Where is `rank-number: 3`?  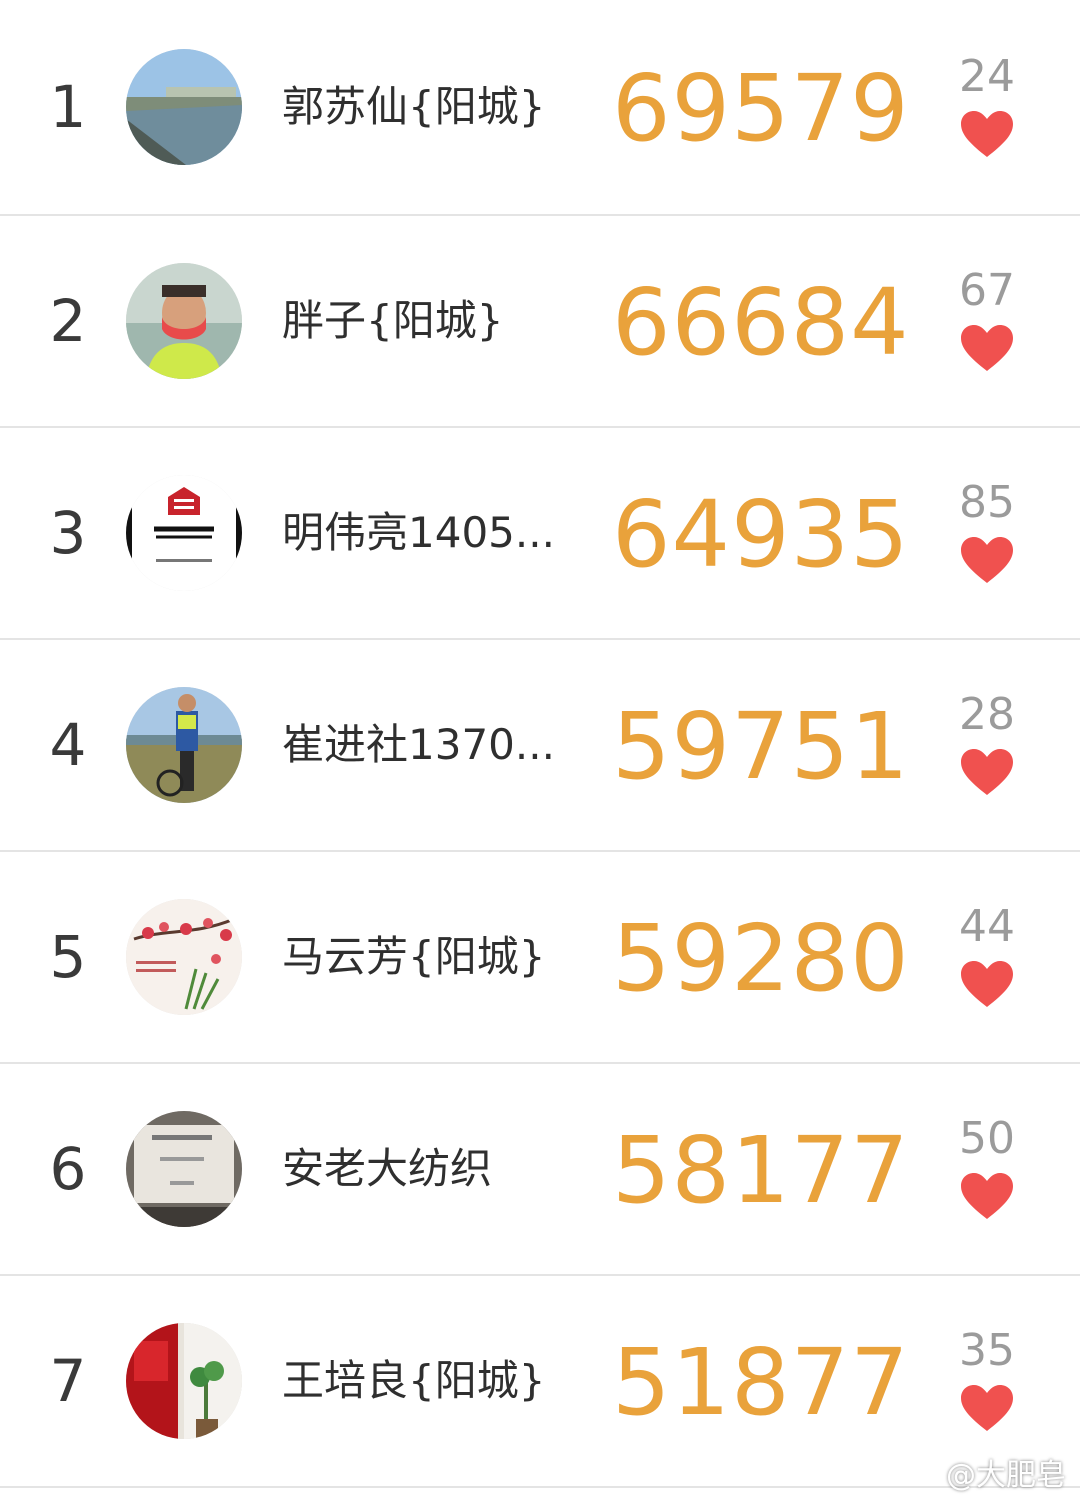 rank-number: 3 is located at coordinates (68, 533).